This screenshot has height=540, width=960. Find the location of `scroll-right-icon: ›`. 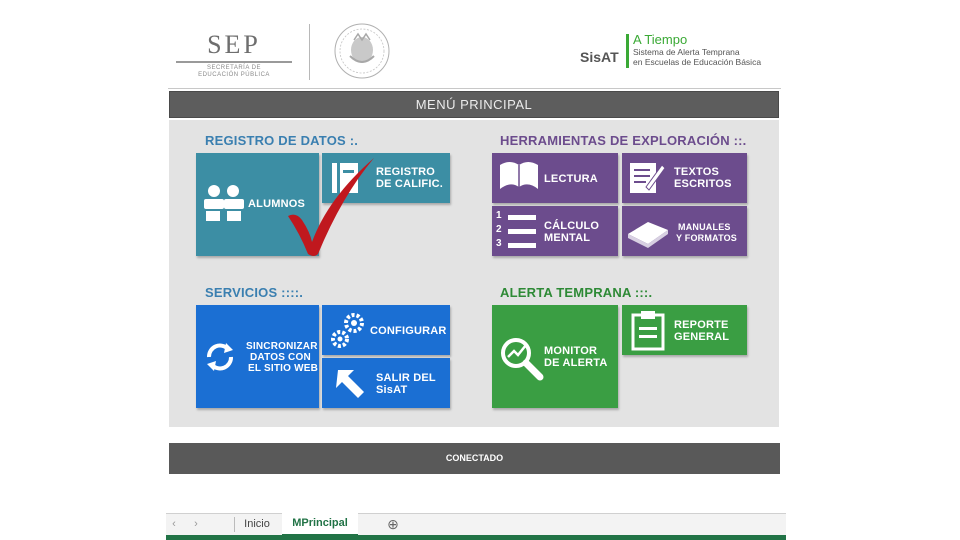

scroll-right-icon: › is located at coordinates (196, 524).